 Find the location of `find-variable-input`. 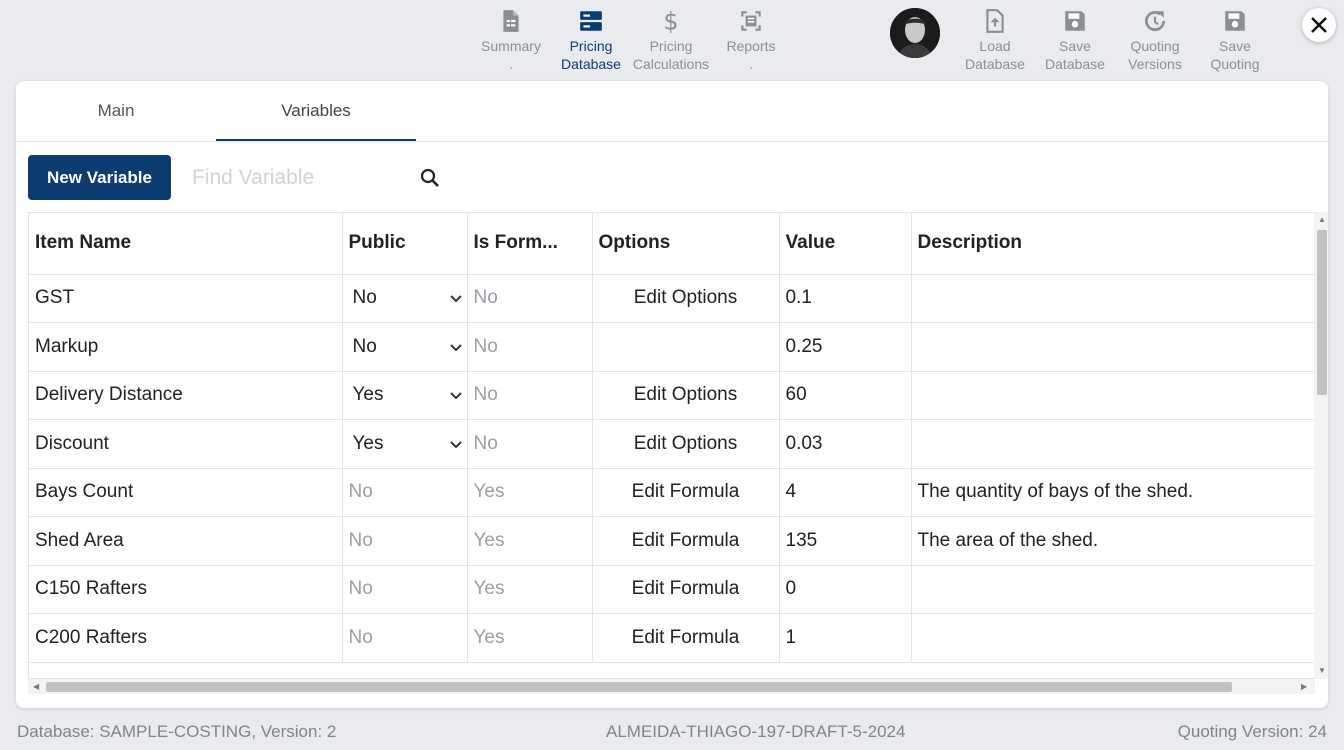

find-variable-input is located at coordinates (302, 178).